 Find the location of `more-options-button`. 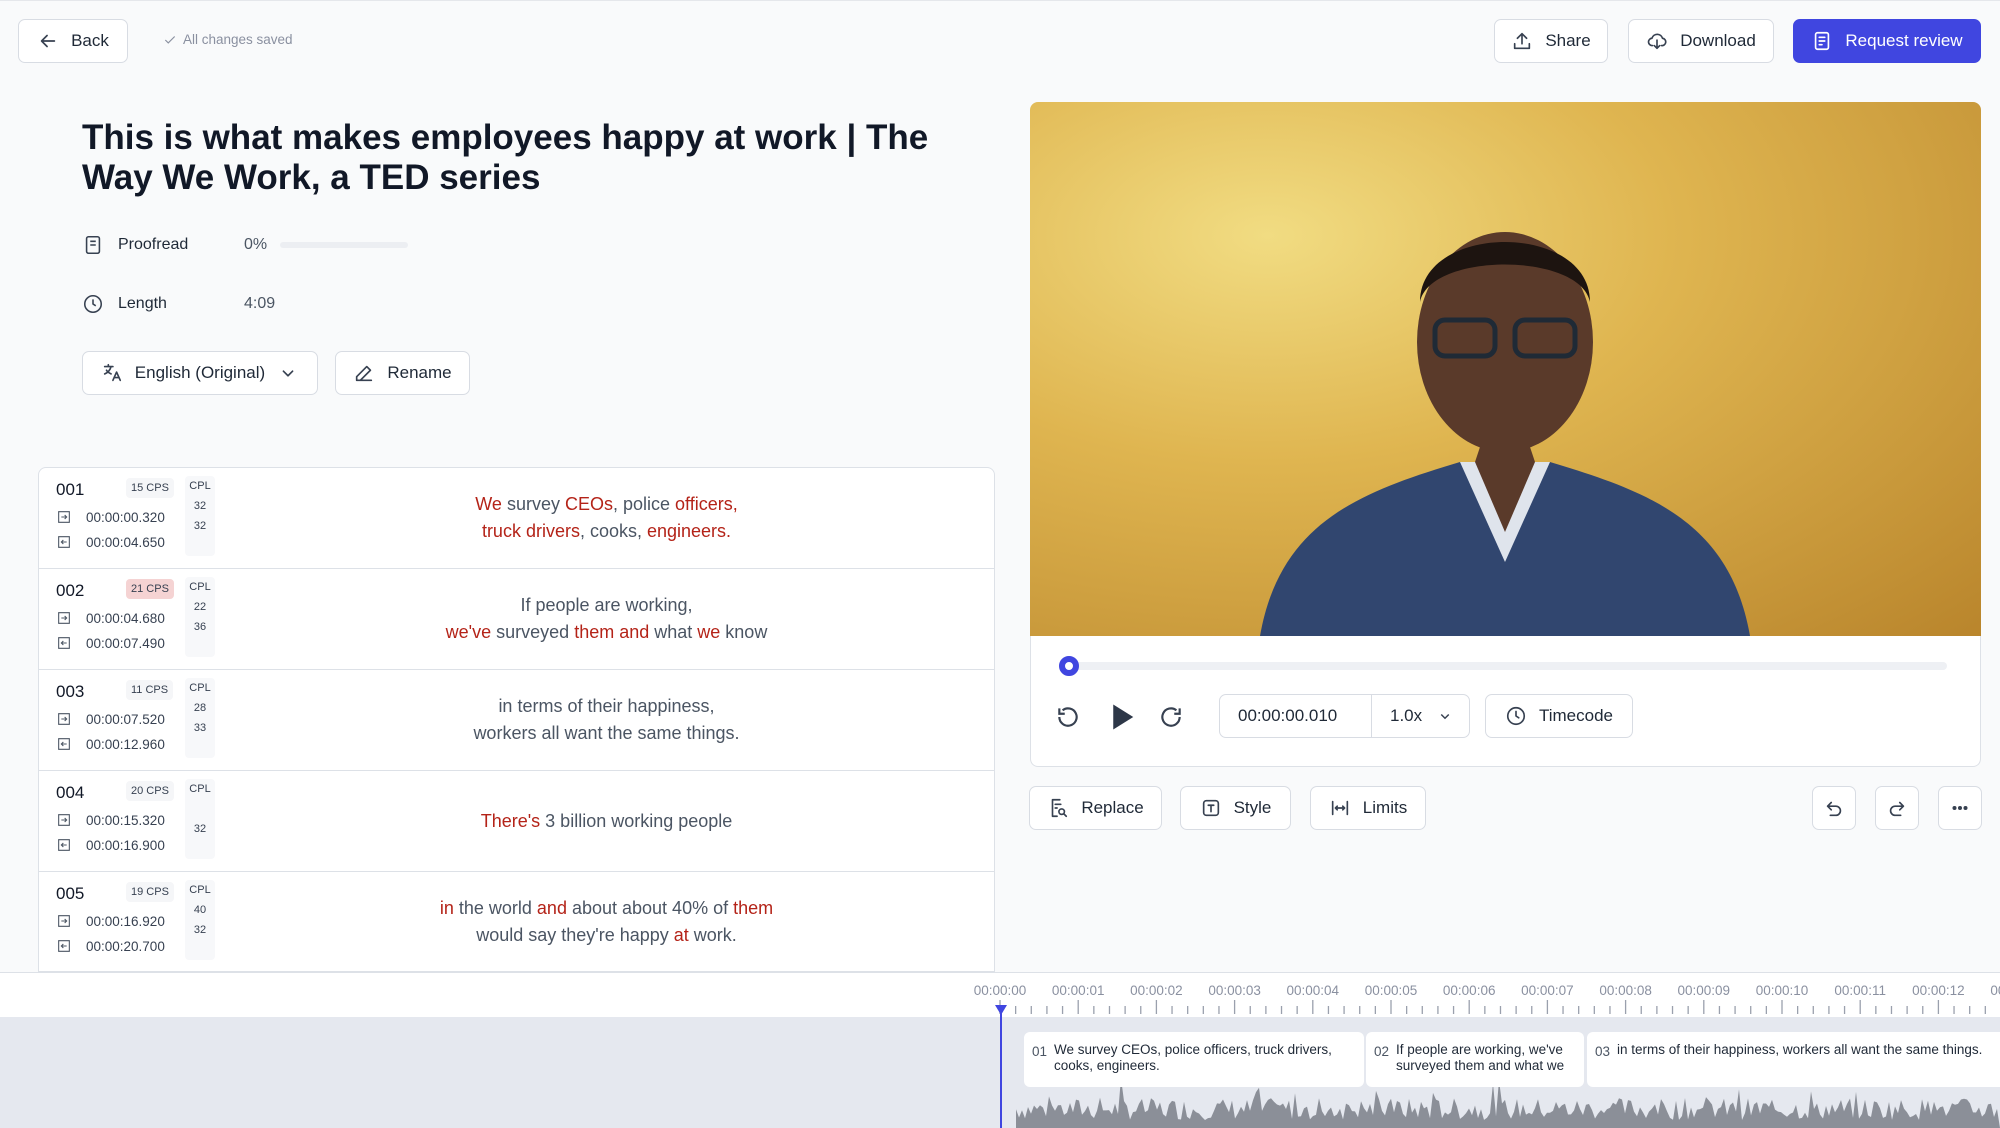

more-options-button is located at coordinates (1960, 808).